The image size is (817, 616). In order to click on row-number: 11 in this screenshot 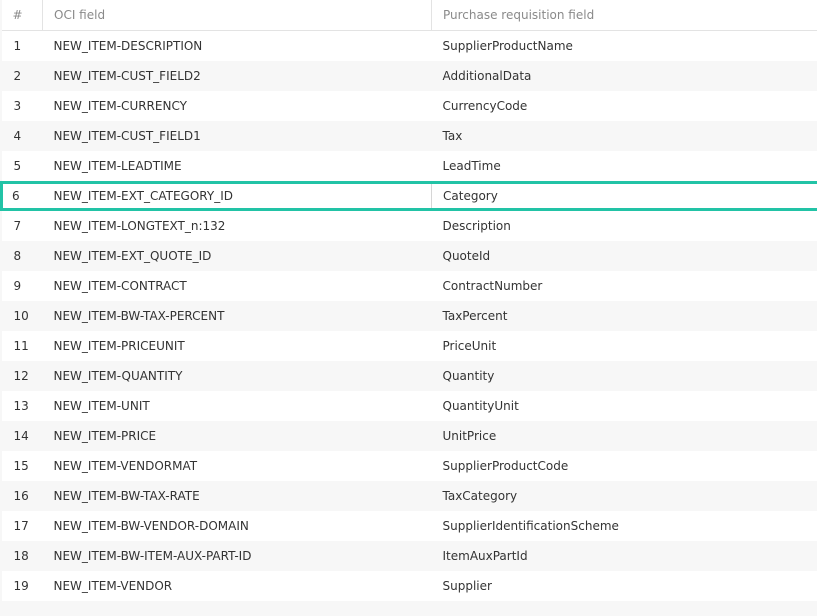, I will do `click(22, 346)`.